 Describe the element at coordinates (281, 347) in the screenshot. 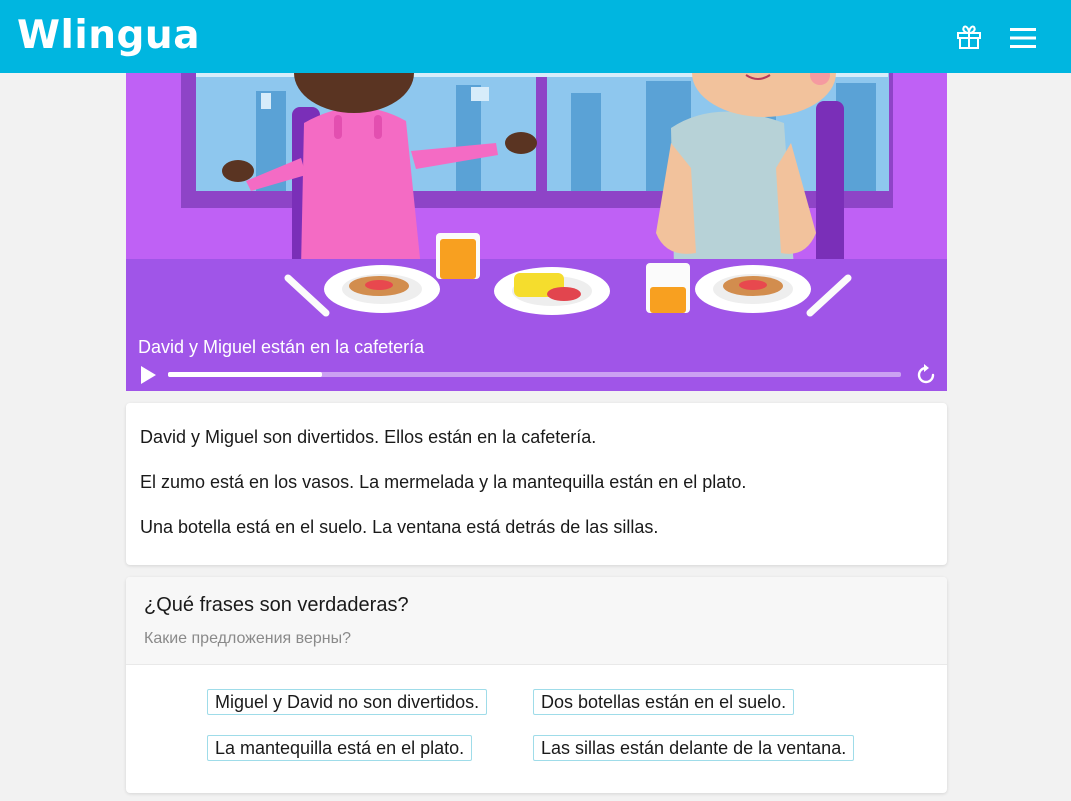

I see `video-caption: David y Miguel están en la cafetería` at that location.